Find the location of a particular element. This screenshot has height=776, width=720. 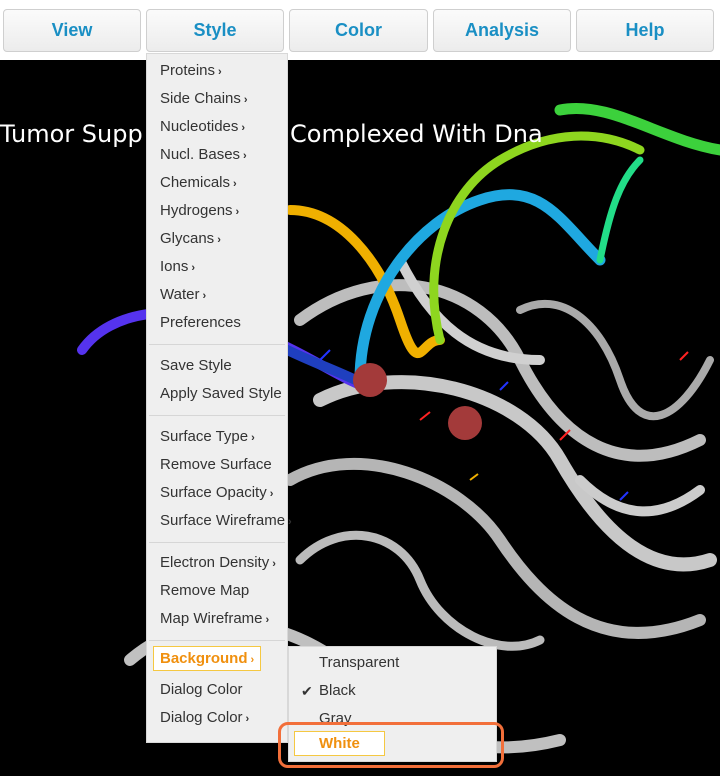

menu-item-glycans: Glycans › is located at coordinates (190, 238).